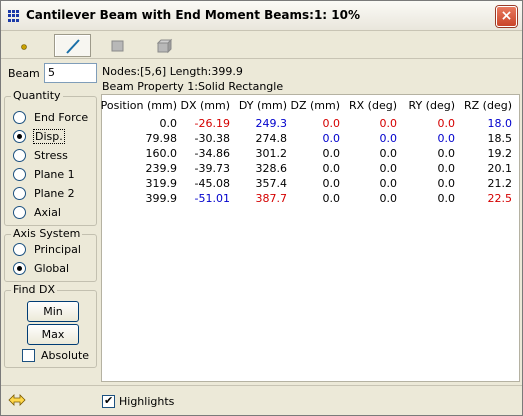 This screenshot has width=523, height=416. Describe the element at coordinates (212, 123) in the screenshot. I see `table-cell-dx: -26.19` at that location.